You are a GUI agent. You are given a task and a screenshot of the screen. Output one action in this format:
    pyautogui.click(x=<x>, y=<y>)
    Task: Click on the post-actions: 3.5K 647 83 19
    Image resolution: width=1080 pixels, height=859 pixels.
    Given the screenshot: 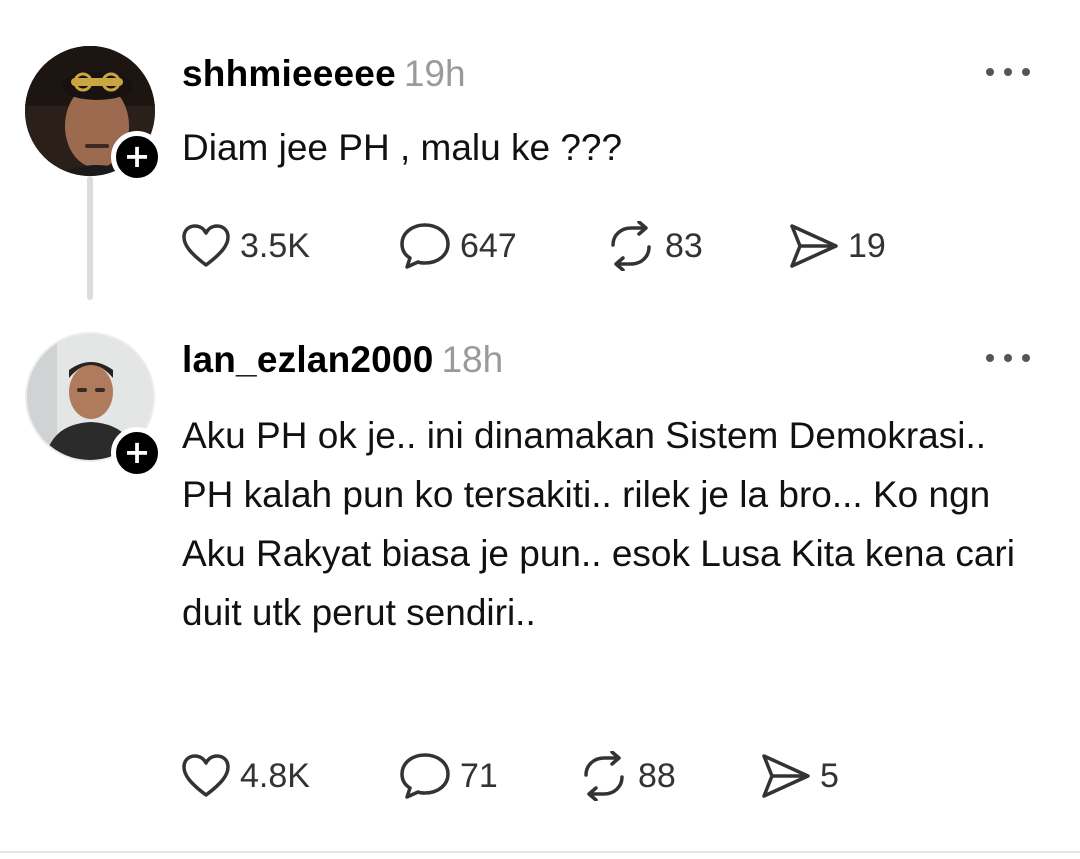 What is the action you would take?
    pyautogui.click(x=540, y=246)
    